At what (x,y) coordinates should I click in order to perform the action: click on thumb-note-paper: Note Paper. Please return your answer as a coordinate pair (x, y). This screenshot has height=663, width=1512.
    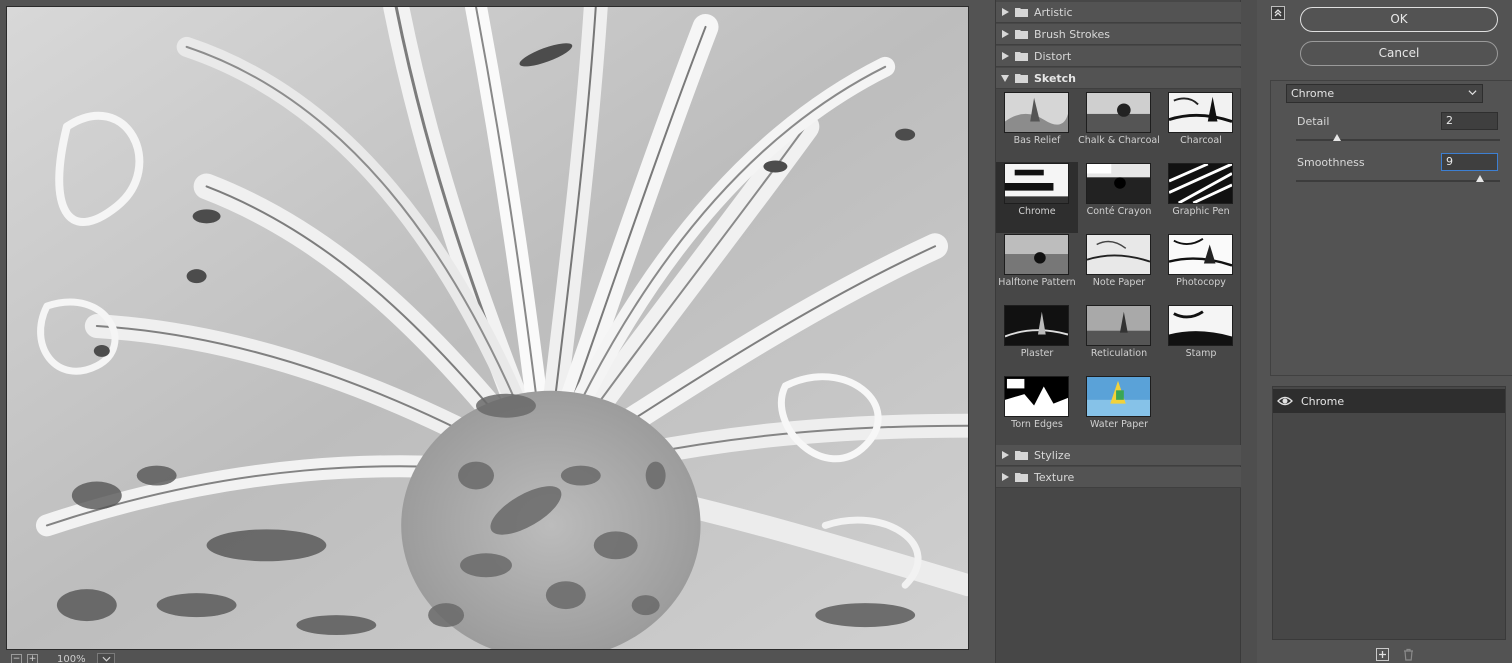
    Looking at the image, I should click on (1119, 268).